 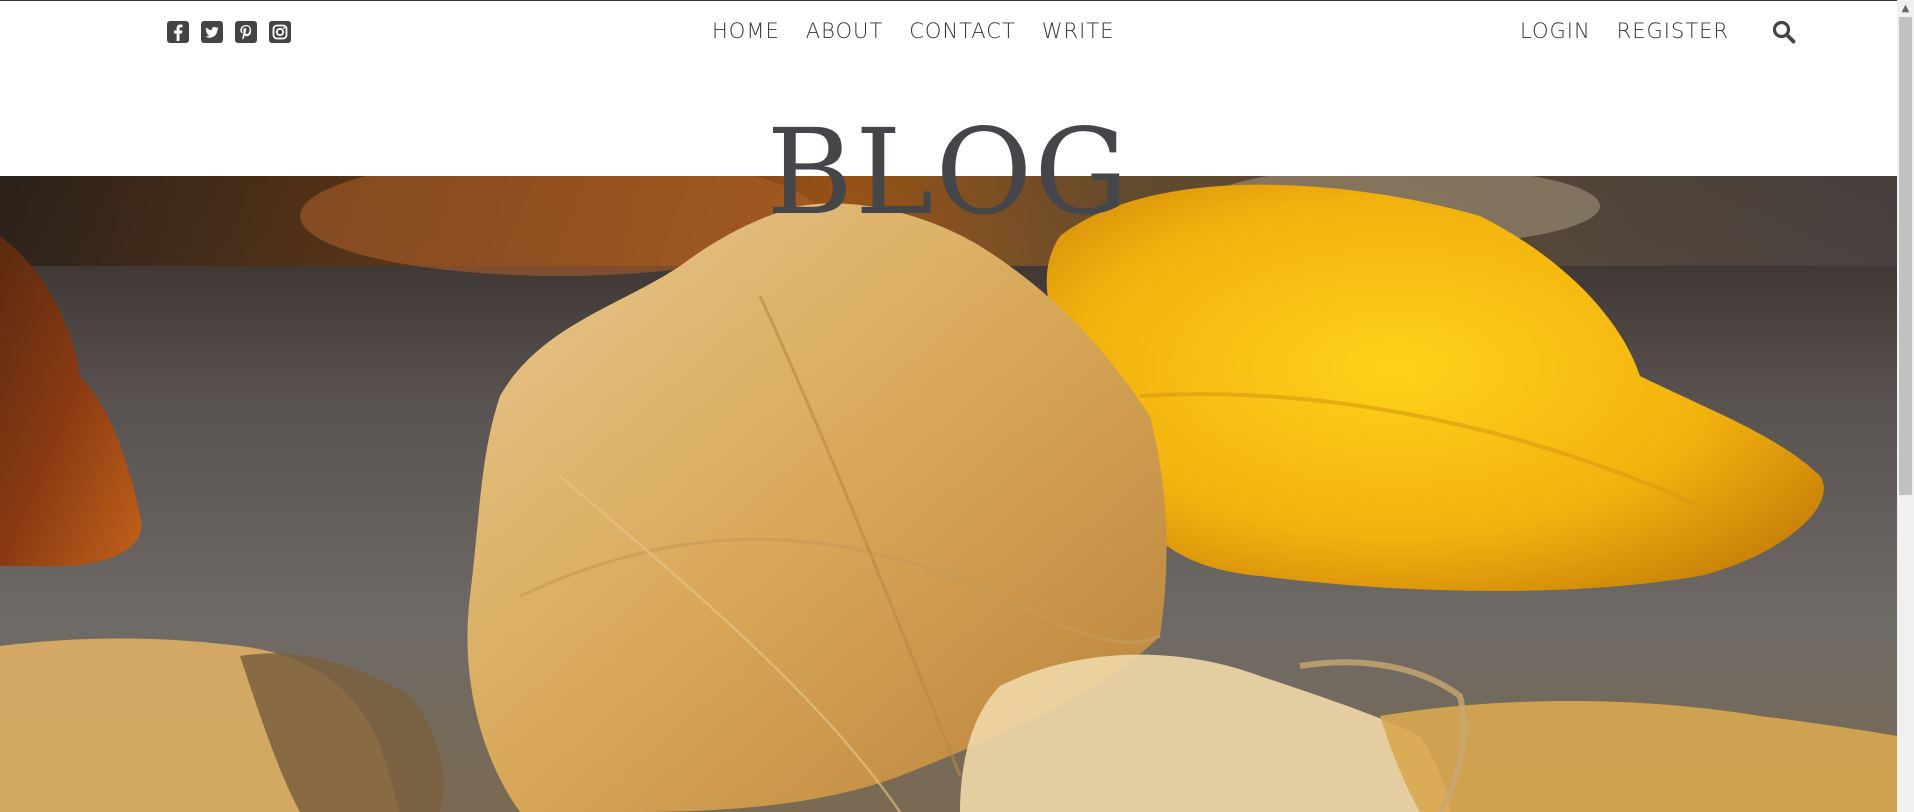 I want to click on pinterest-icon, so click(x=246, y=32).